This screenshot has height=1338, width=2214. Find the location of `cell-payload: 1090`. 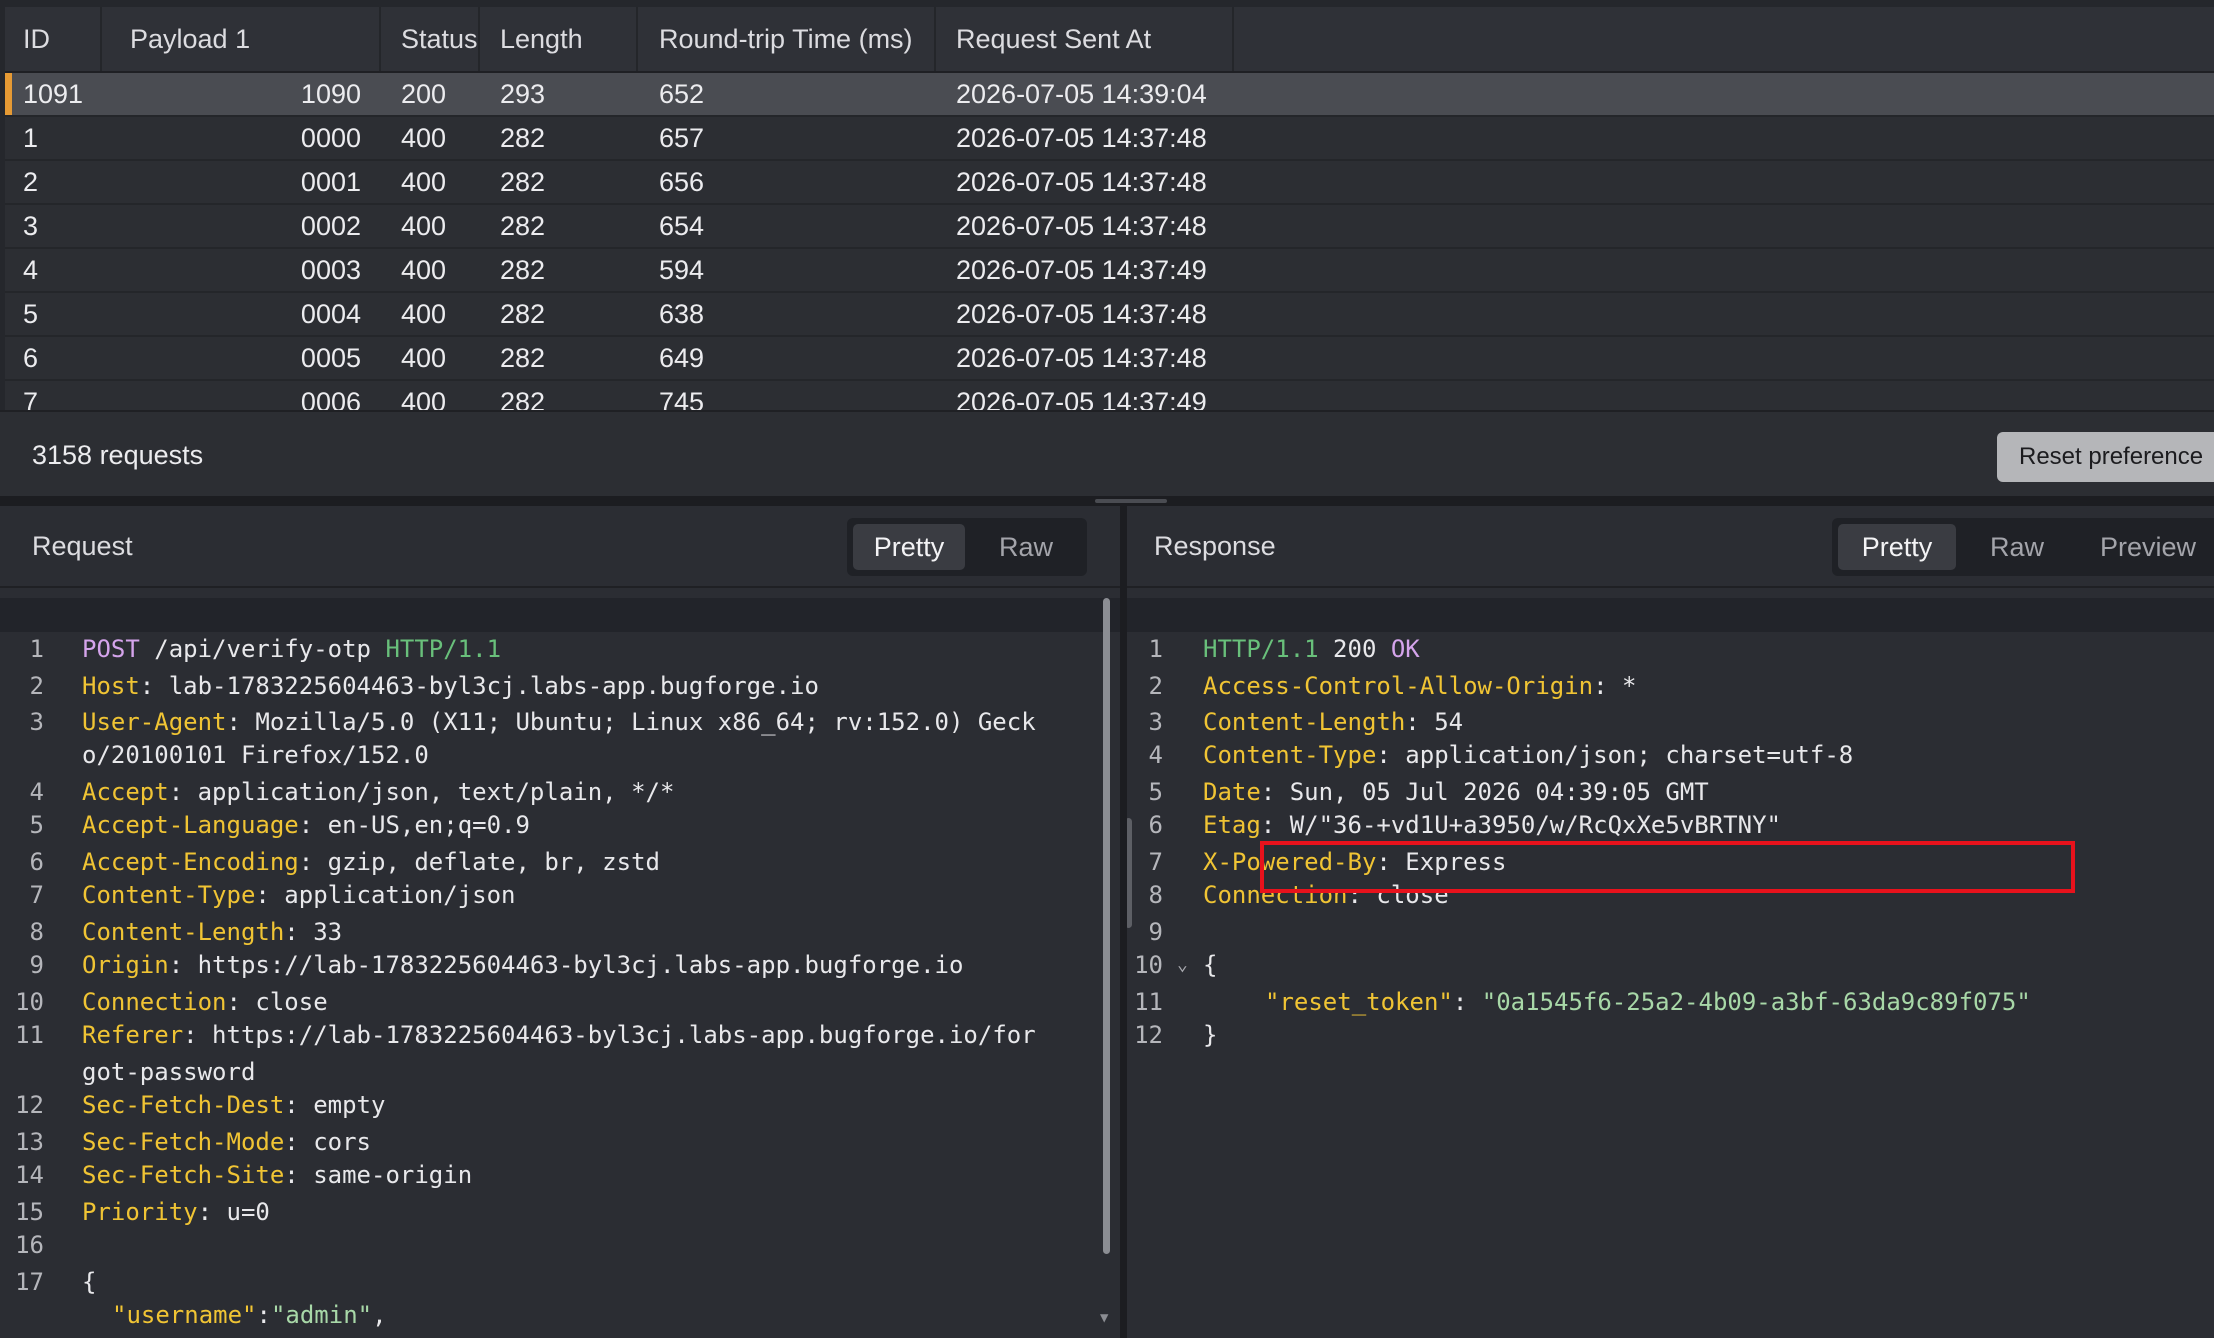

cell-payload: 1090 is located at coordinates (330, 94).